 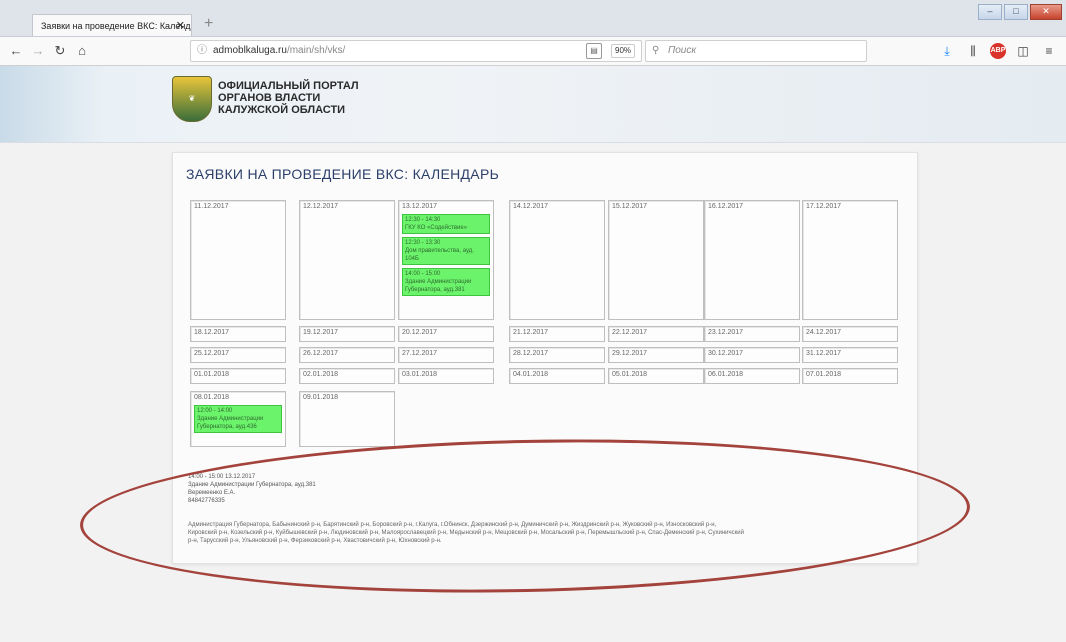 I want to click on event-place: Губернатора, ауд.436, so click(x=227, y=427).